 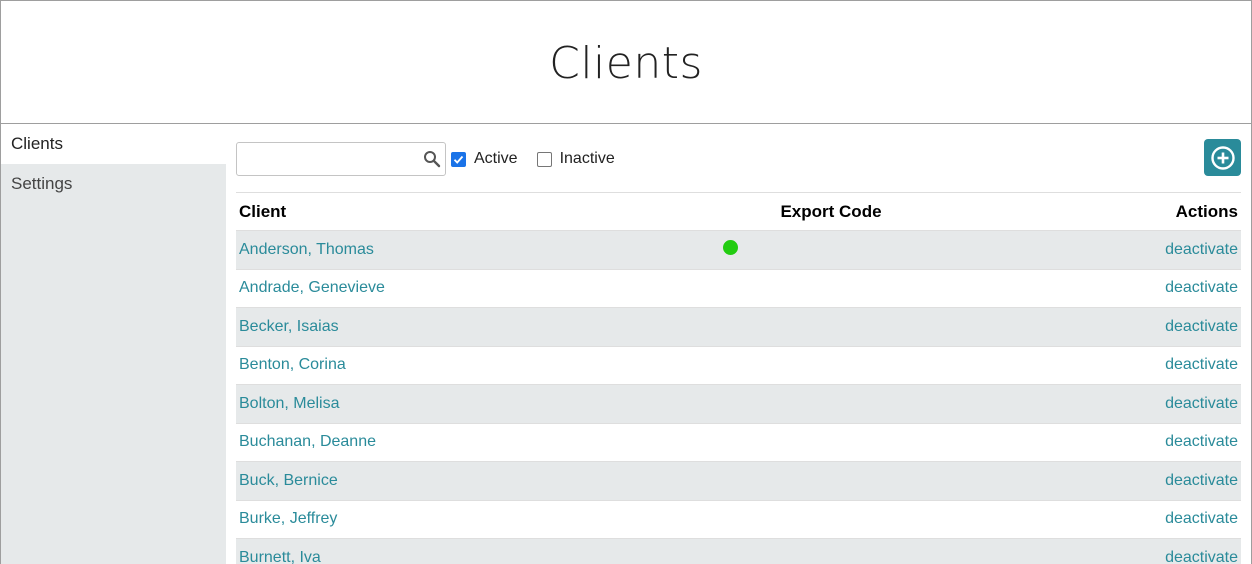 I want to click on sidebar-item-clients: Clients, so click(x=113, y=144).